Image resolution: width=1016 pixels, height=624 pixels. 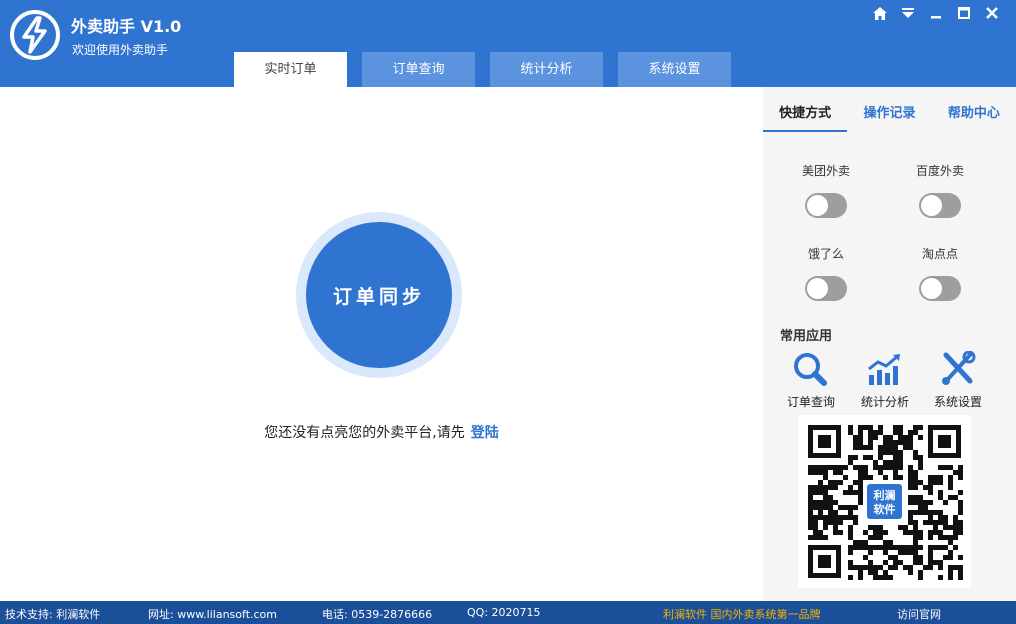 I want to click on side-tab-help-center: 帮助中心, so click(x=974, y=117).